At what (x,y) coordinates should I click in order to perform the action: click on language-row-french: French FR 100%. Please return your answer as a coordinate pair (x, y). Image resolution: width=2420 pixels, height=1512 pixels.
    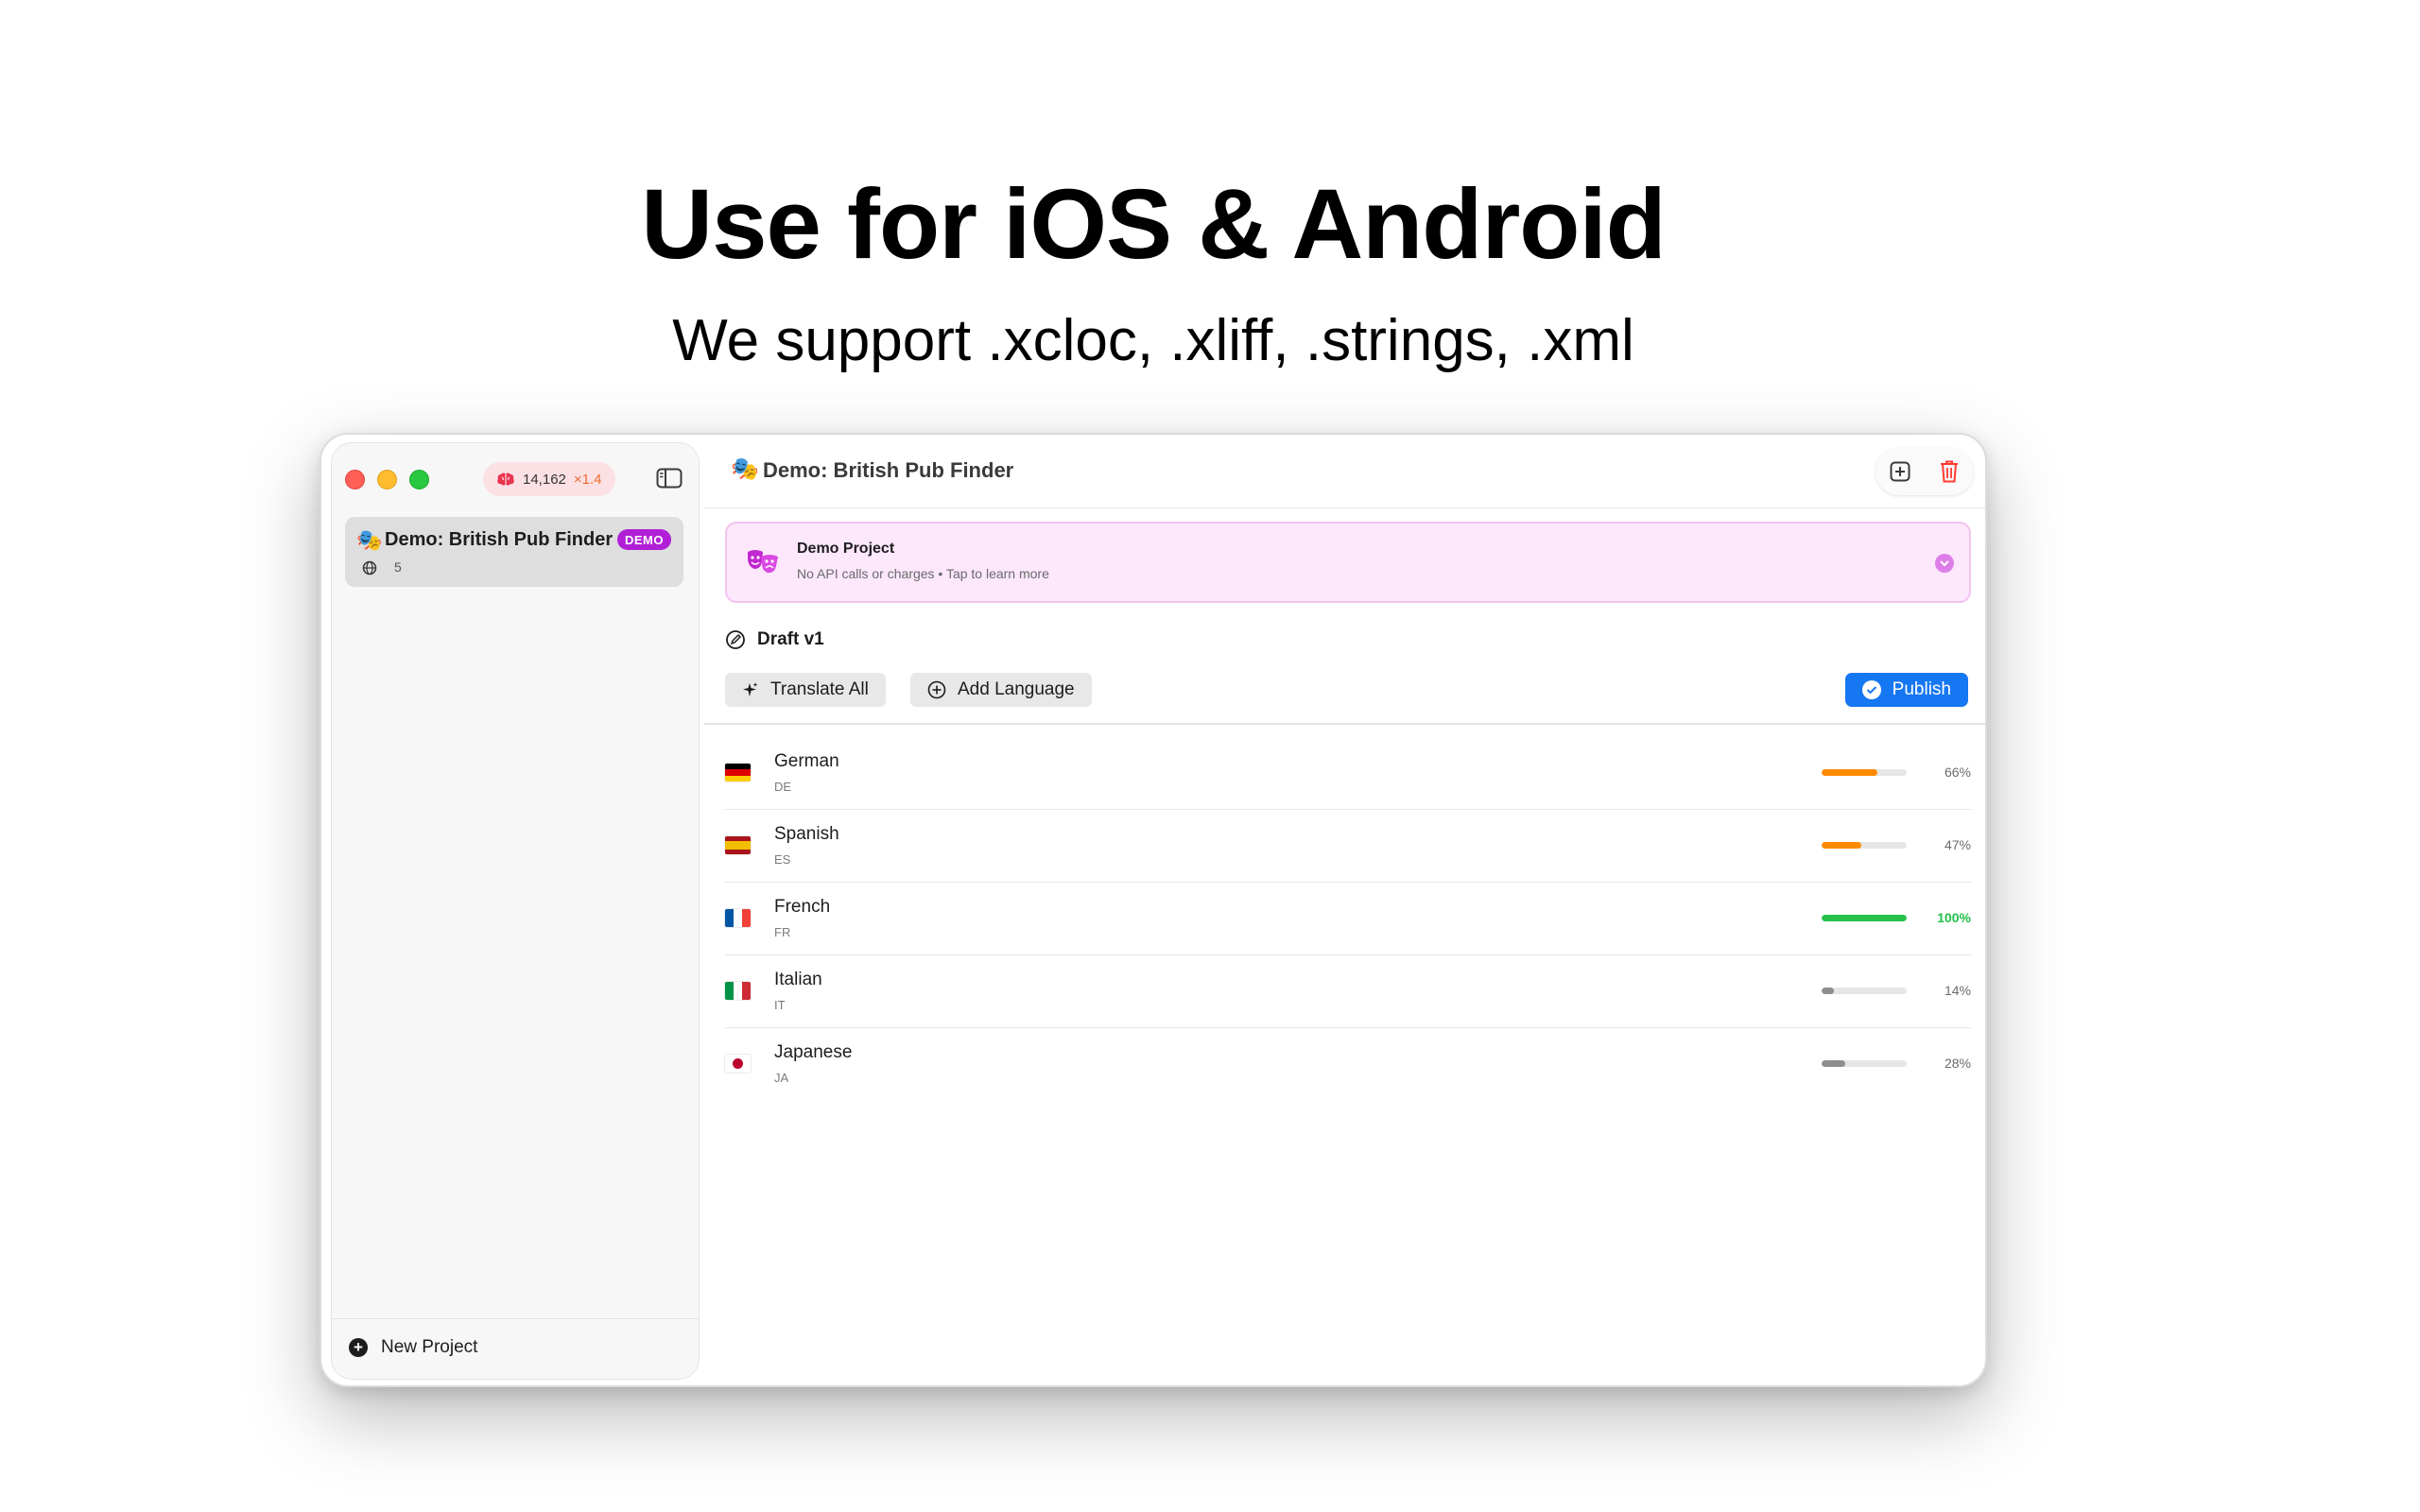
    Looking at the image, I should click on (1348, 919).